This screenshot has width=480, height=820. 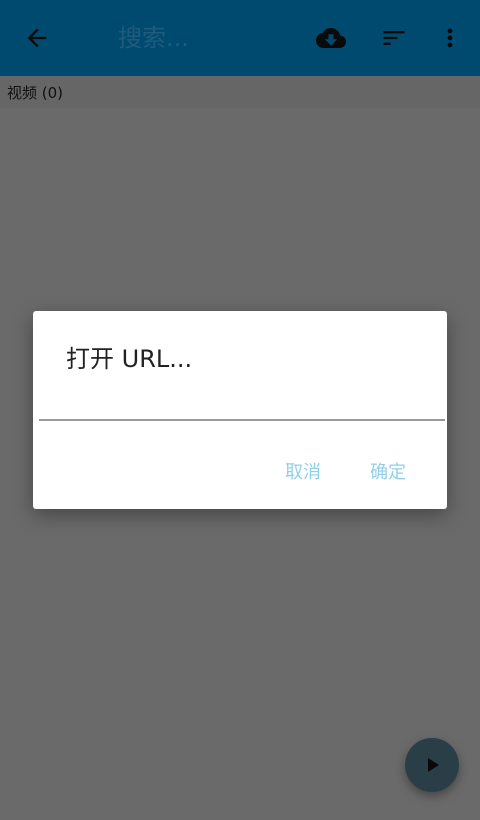 I want to click on url-input, so click(x=242, y=402).